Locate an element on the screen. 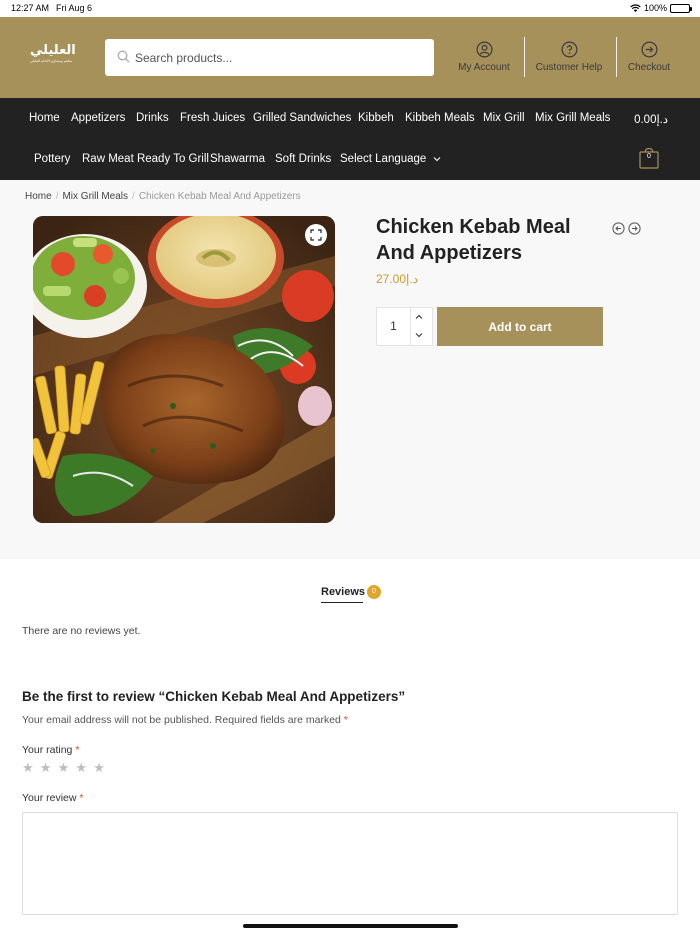 The height and width of the screenshot is (934, 700). status-right: 100% is located at coordinates (661, 8).